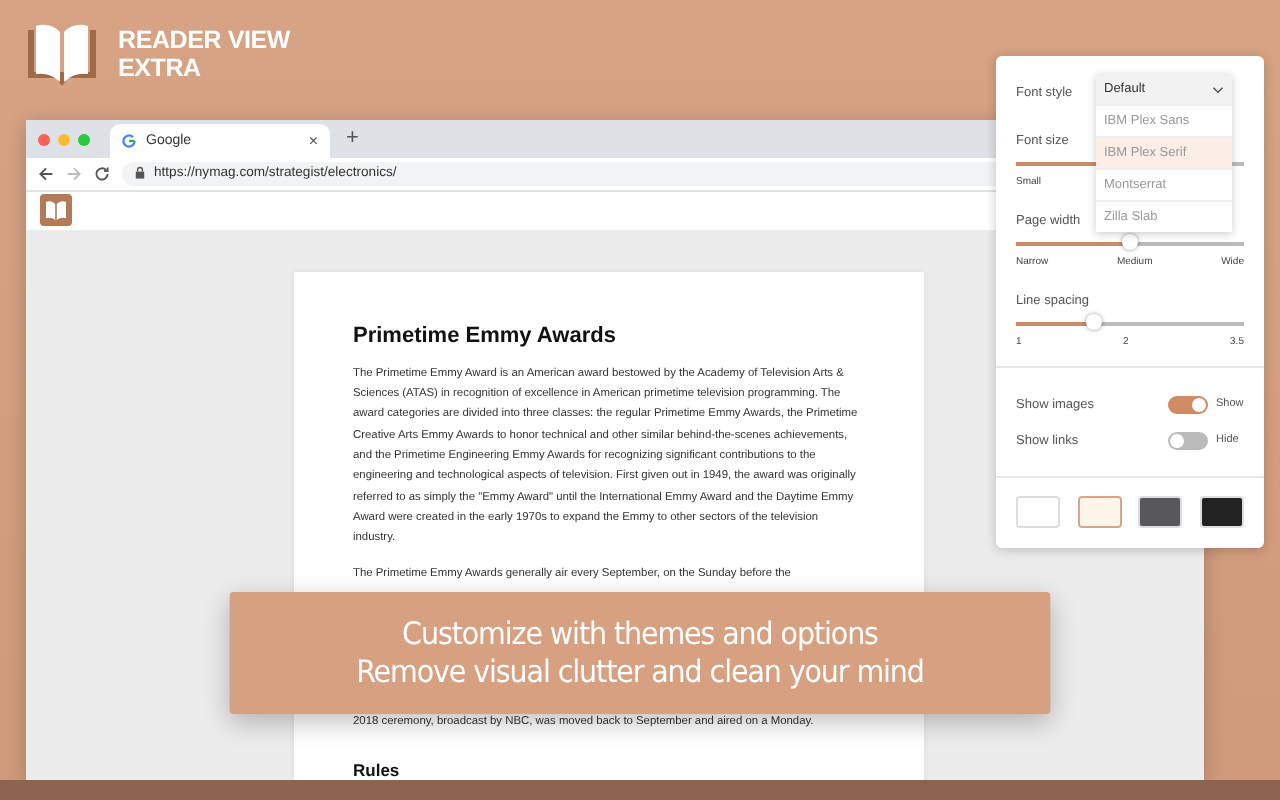 Image resolution: width=1280 pixels, height=800 pixels. What do you see at coordinates (352, 140) in the screenshot?
I see `new-tab-button: +` at bounding box center [352, 140].